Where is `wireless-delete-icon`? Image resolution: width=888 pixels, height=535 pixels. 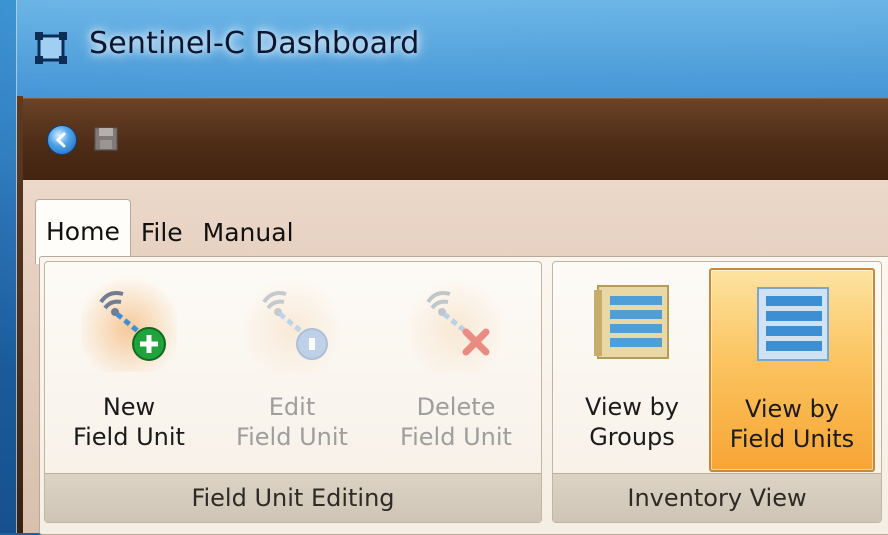 wireless-delete-icon is located at coordinates (456, 324).